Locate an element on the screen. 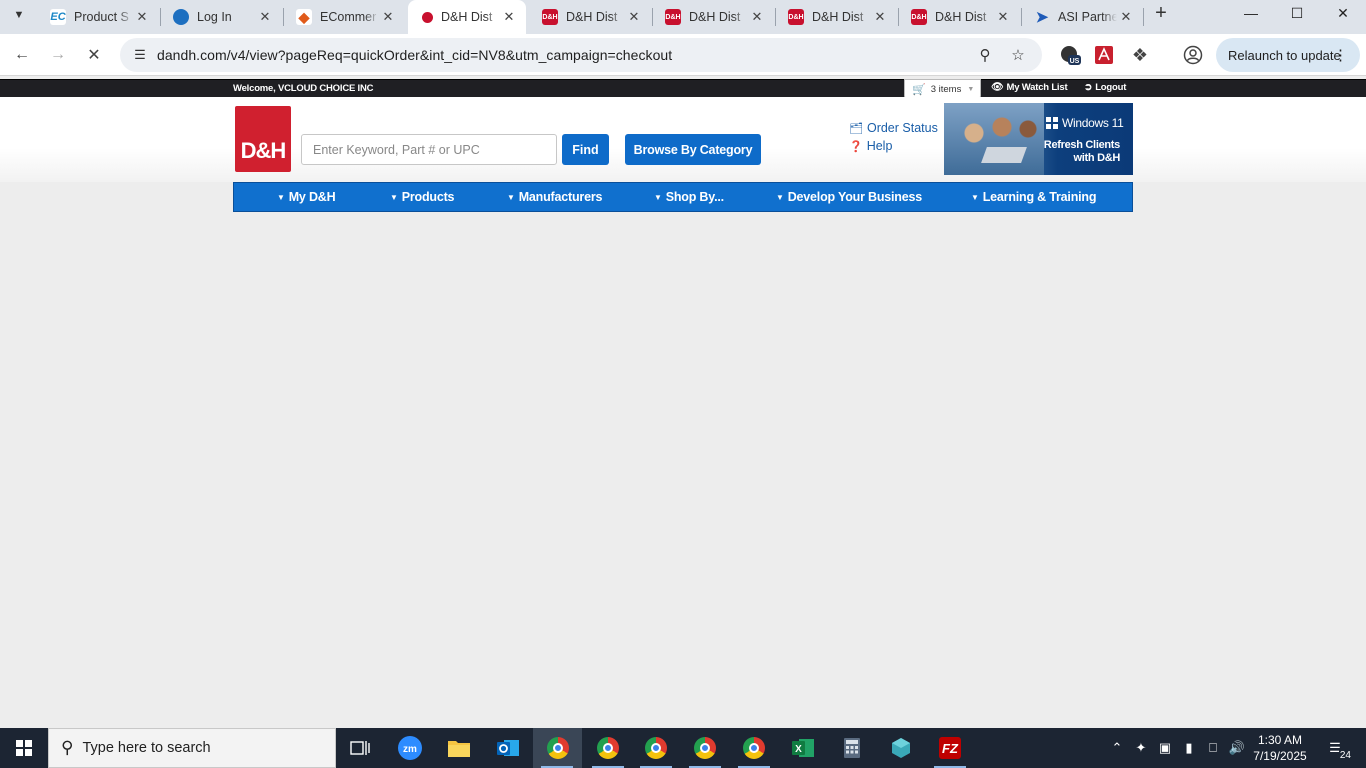  nav-products: ▼ Products is located at coordinates (422, 197).